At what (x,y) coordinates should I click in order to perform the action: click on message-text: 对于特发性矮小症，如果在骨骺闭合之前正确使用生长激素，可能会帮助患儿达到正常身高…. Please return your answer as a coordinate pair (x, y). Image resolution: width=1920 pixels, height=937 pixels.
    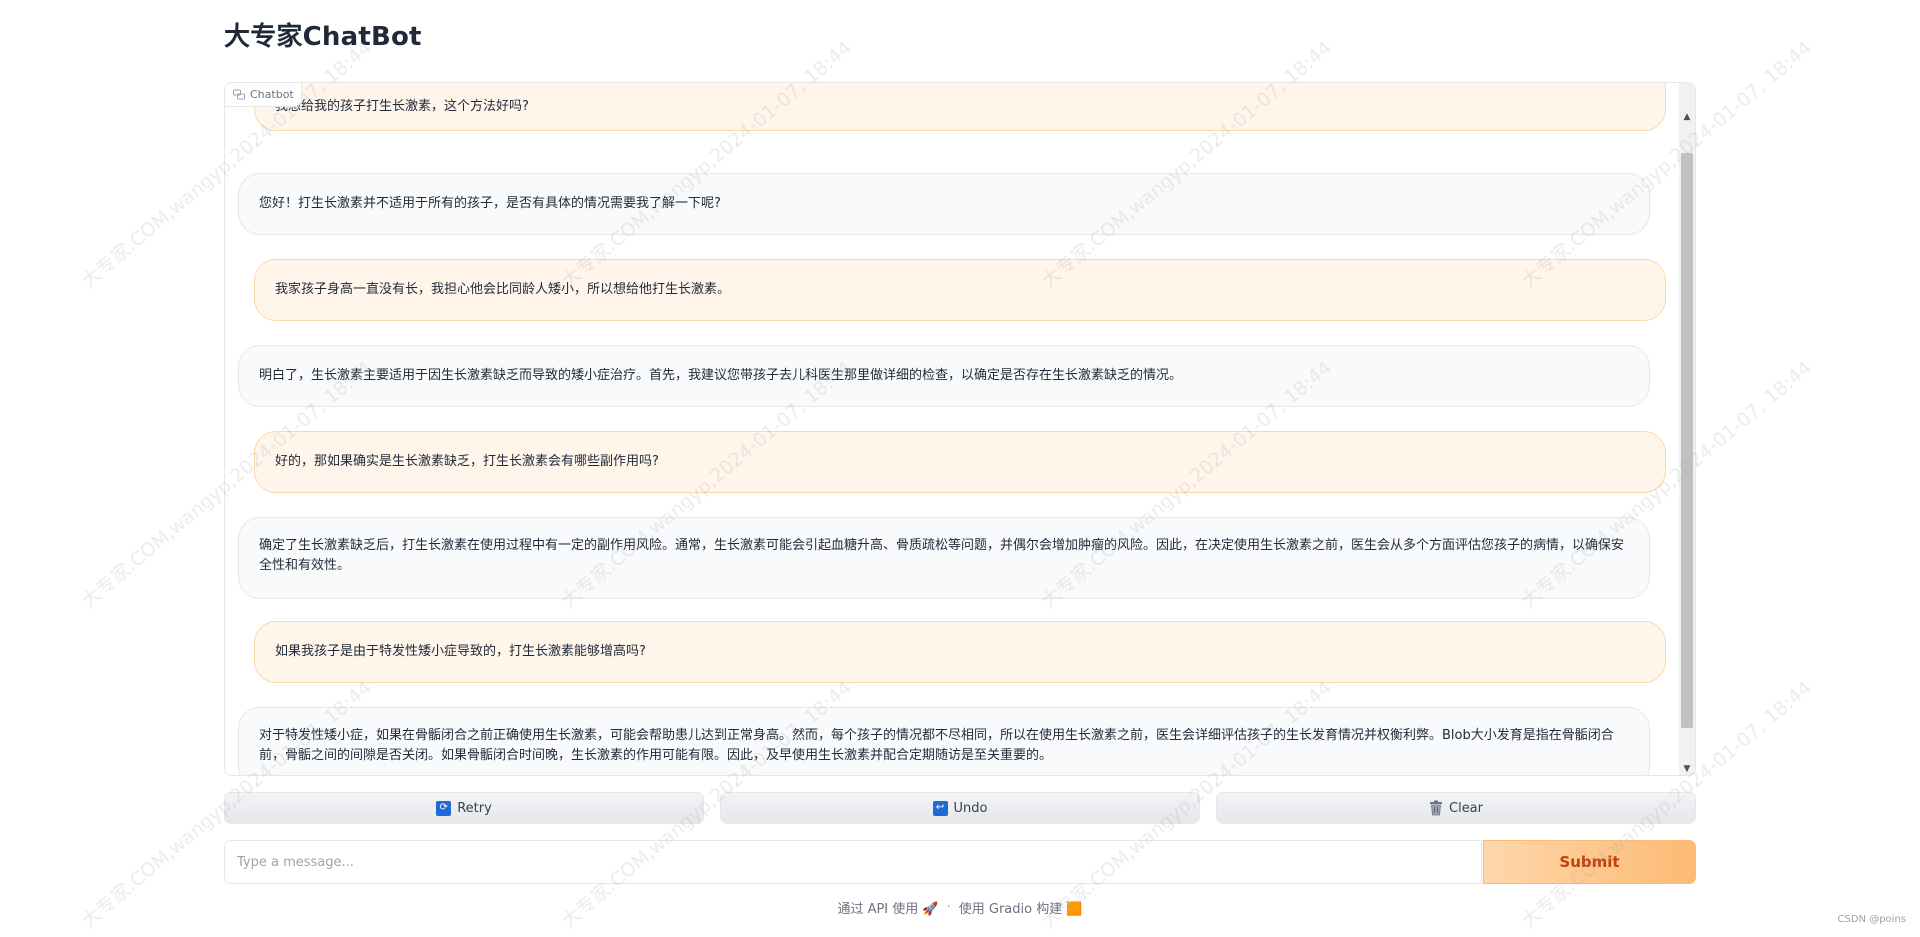
    Looking at the image, I should click on (936, 745).